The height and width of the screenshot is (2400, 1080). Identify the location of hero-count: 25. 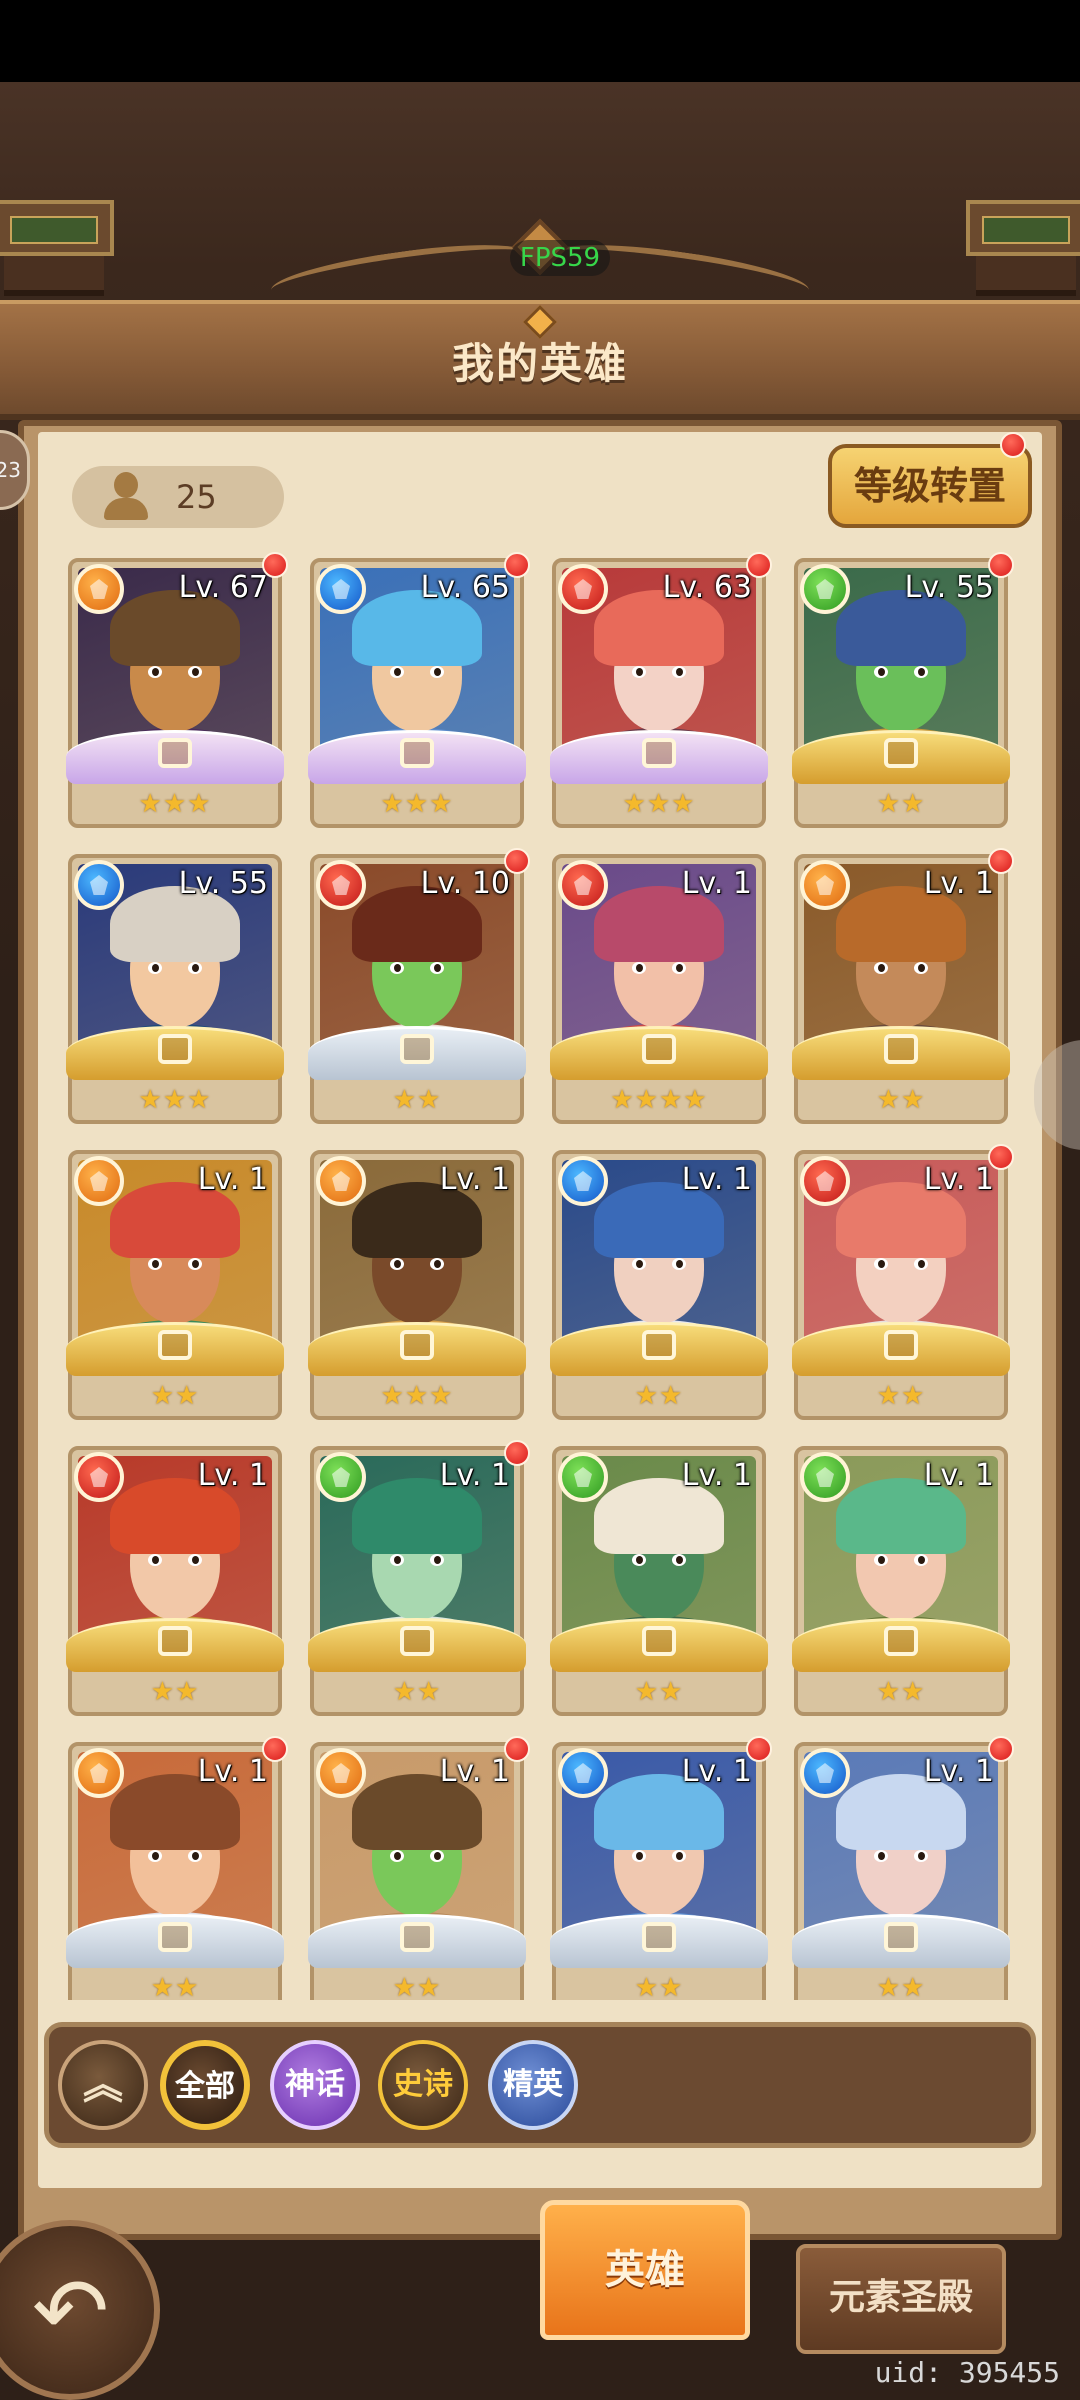
(196, 497).